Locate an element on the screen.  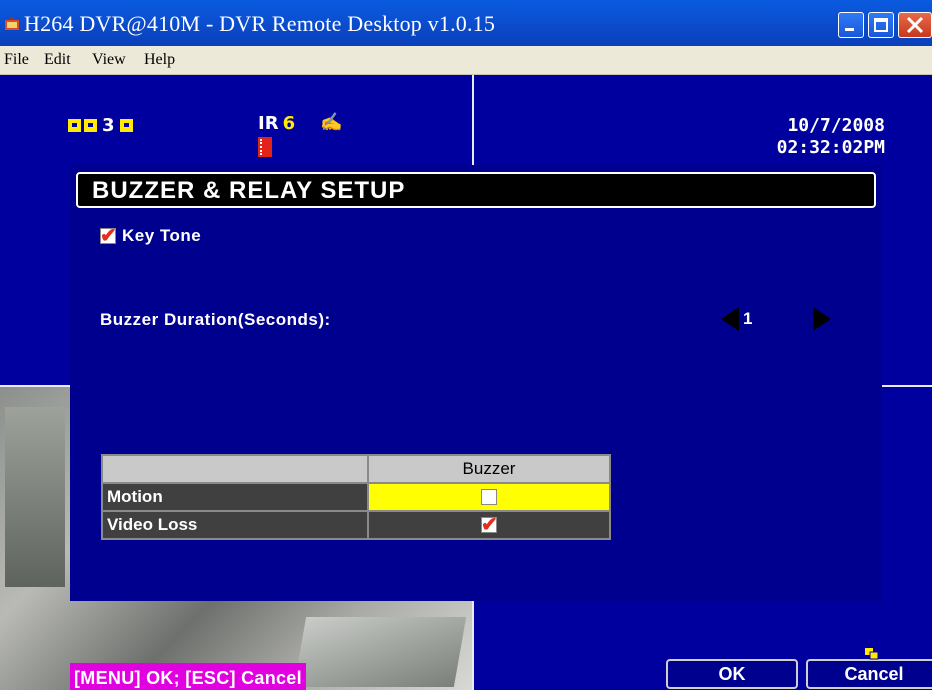
menu-view: View is located at coordinates (109, 60).